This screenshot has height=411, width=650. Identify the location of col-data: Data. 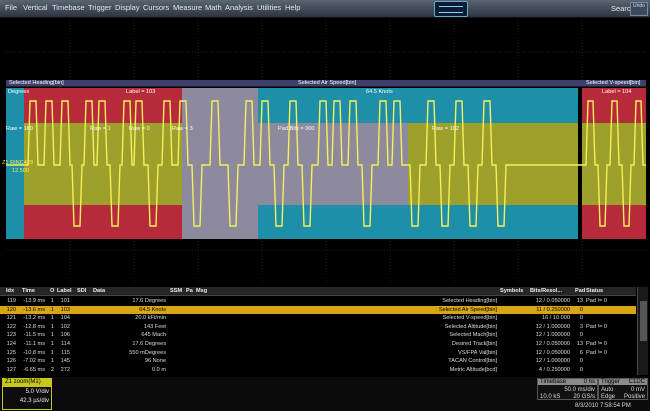
(99, 291).